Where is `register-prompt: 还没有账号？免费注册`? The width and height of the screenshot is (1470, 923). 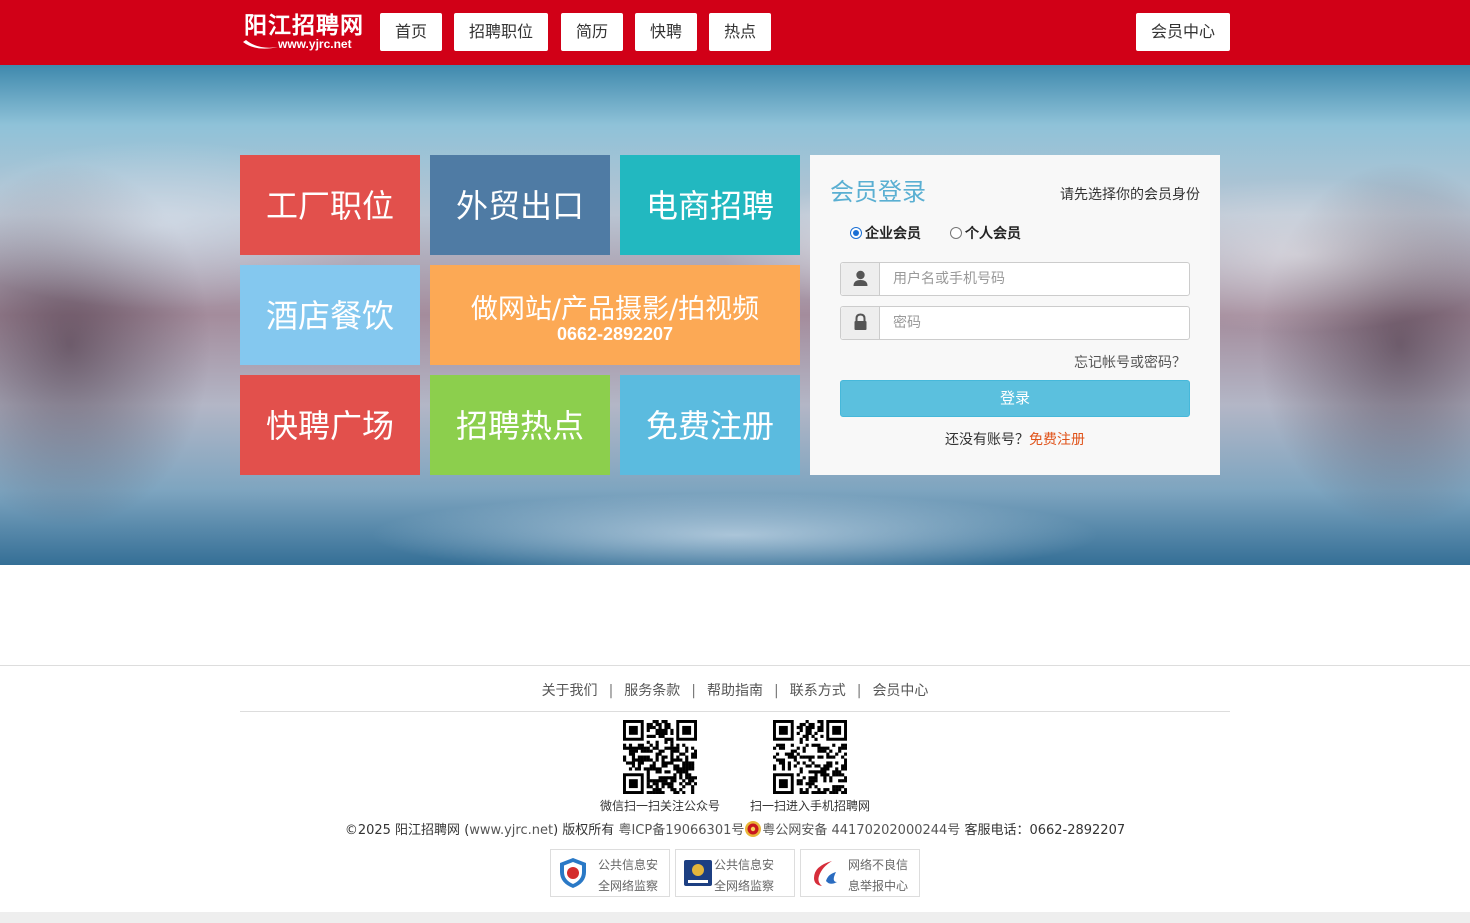 register-prompt: 还没有账号？免费注册 is located at coordinates (1015, 439).